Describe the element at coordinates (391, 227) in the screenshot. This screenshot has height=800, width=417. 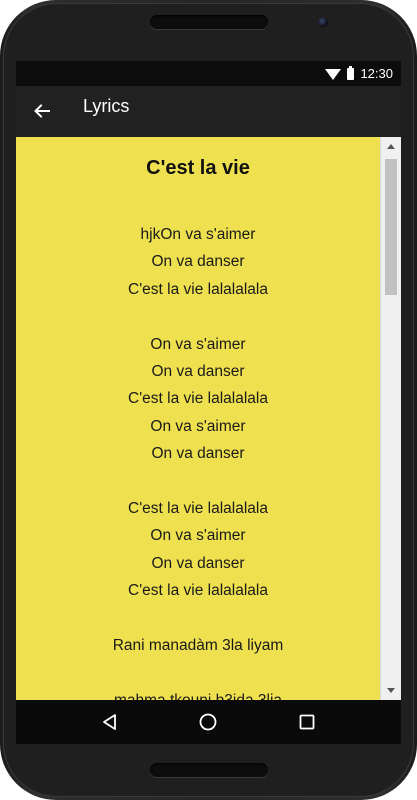
I see `scroll-thumb` at that location.